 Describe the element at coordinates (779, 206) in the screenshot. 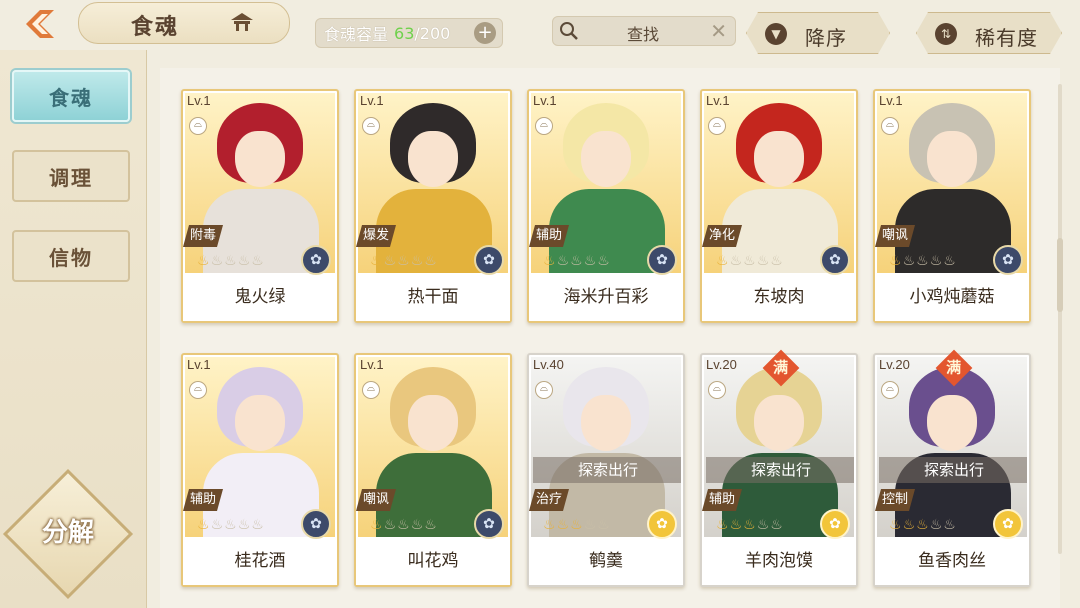

I see `food-soul-card: Lv.1 ⌓ 净化 ♨♨♨♨♨ ✿ 东坡肉` at that location.